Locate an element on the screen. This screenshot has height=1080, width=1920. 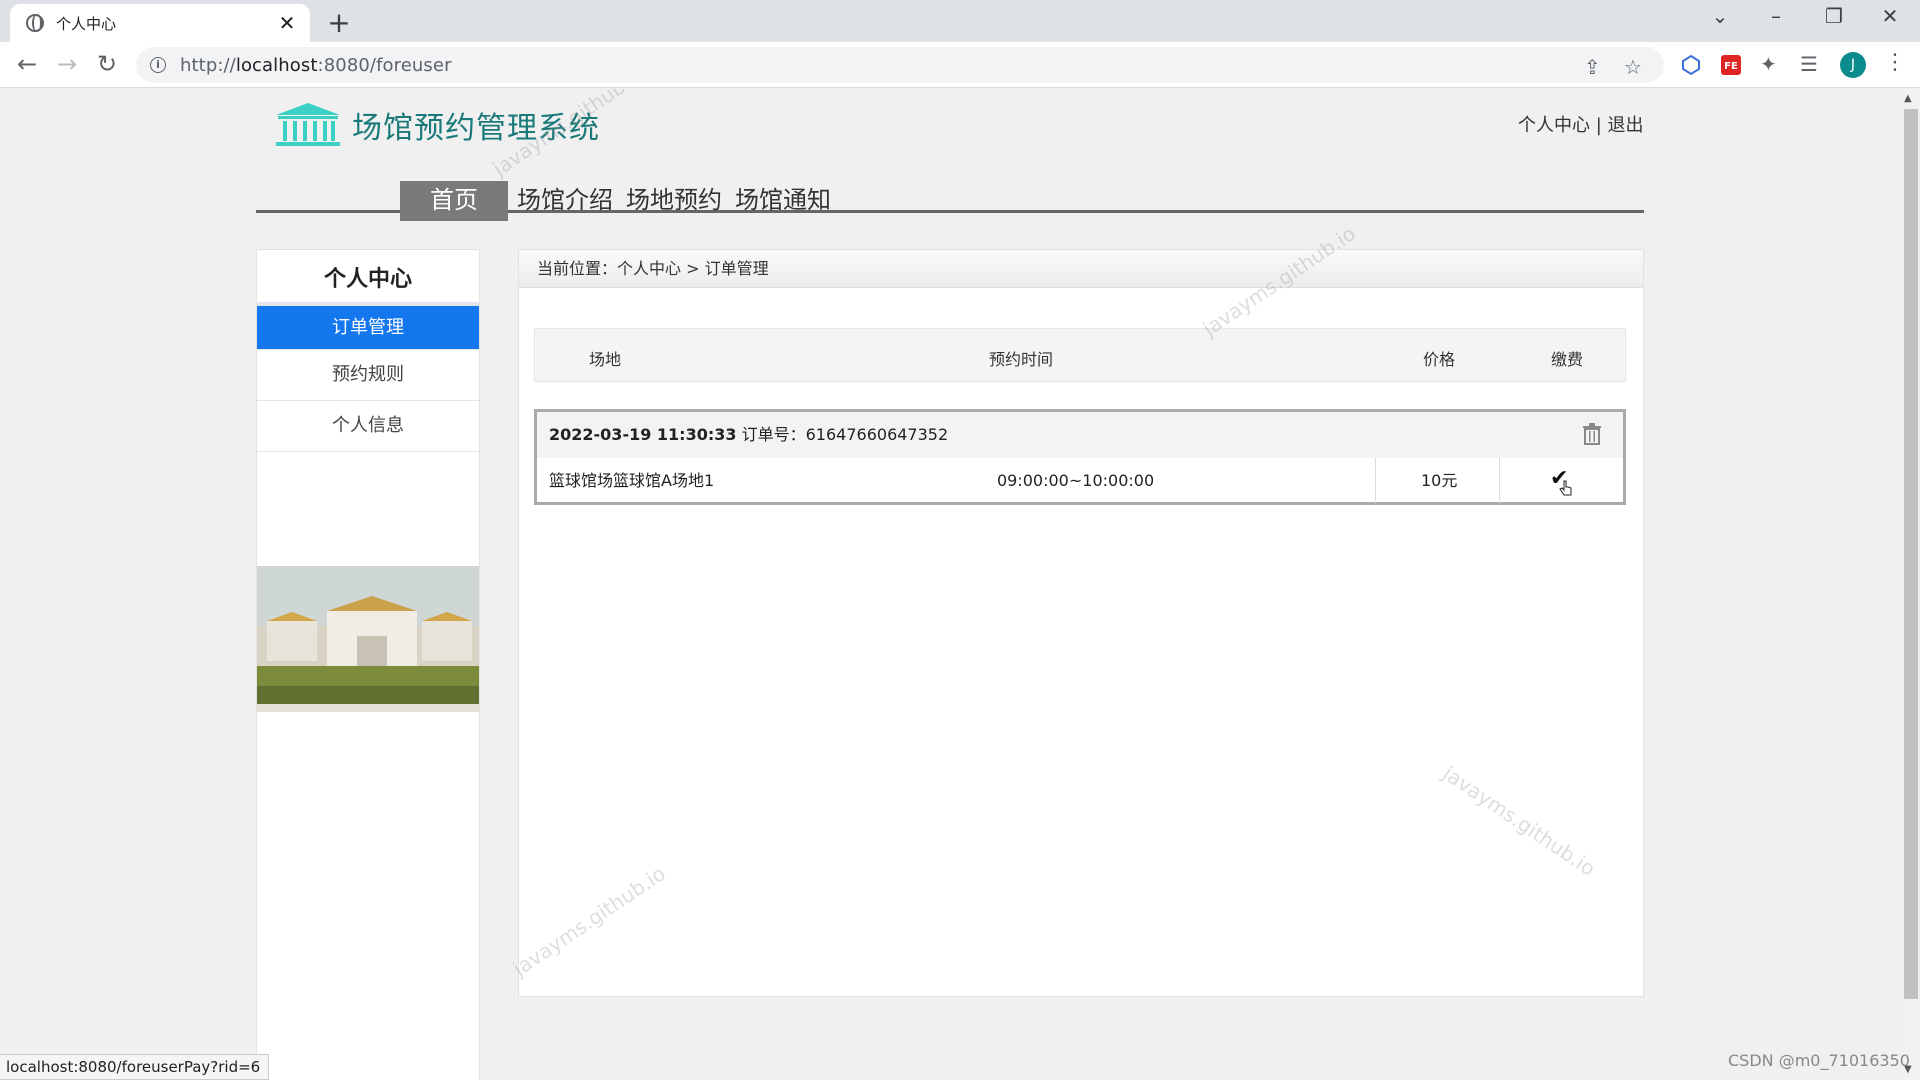
order-number-label: 订单号： is located at coordinates (773, 434).